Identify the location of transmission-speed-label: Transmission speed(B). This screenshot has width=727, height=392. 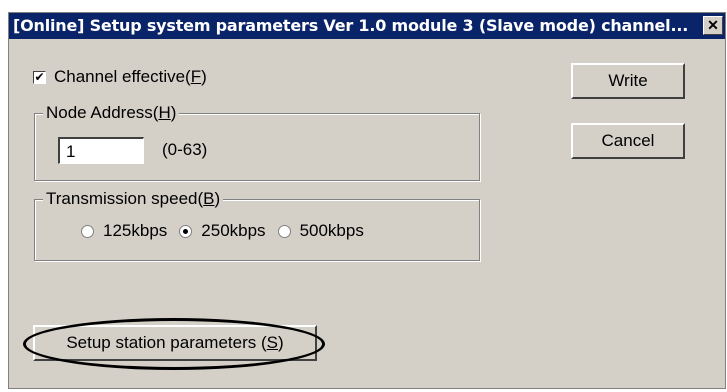
(133, 199).